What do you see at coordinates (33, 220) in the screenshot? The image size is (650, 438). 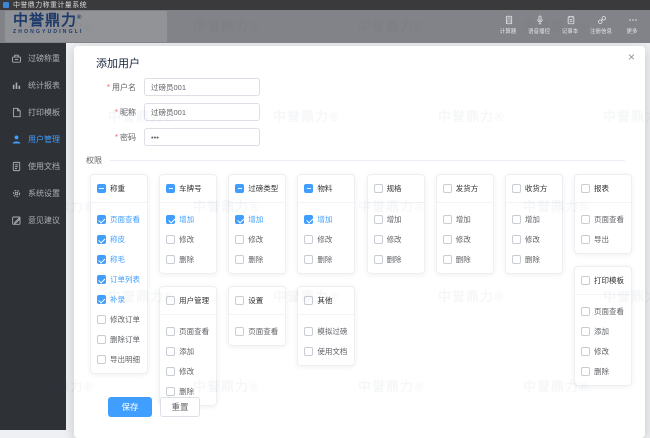 I see `sidebar-item-feedback: 意见建议` at bounding box center [33, 220].